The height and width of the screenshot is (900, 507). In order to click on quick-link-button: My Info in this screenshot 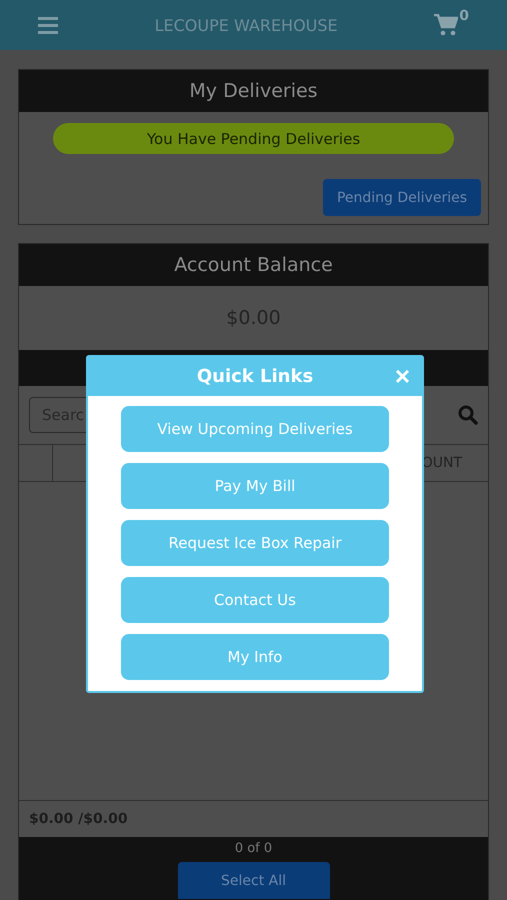, I will do `click(255, 657)`.